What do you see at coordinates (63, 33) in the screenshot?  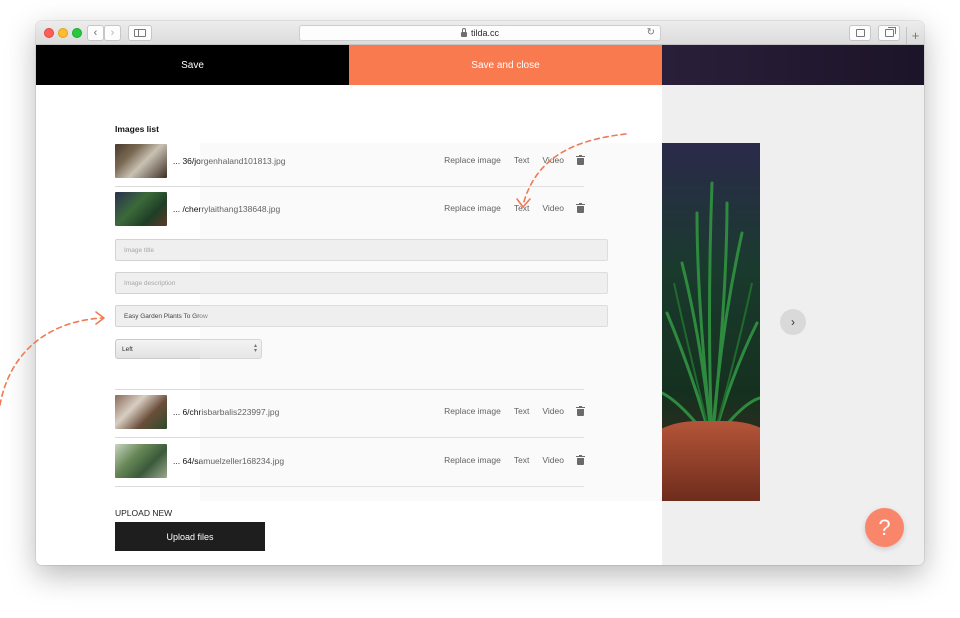 I see `minimize-window-button` at bounding box center [63, 33].